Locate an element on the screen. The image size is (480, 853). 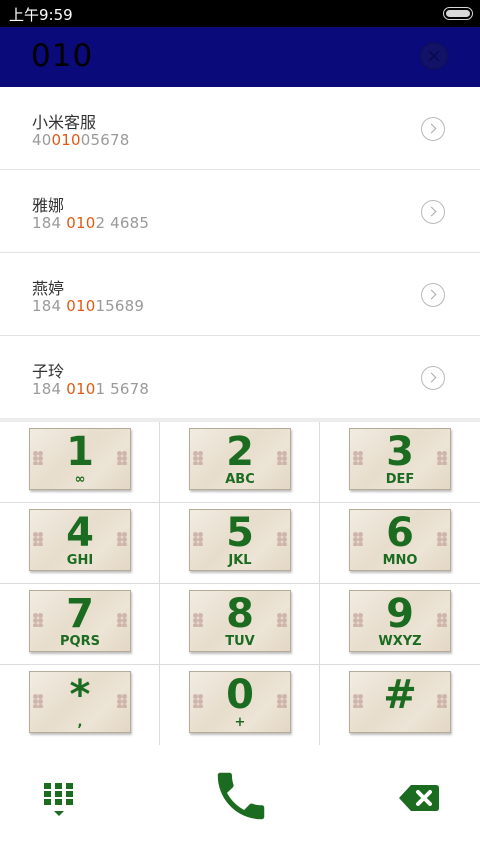
key-digit: 6 is located at coordinates (400, 533).